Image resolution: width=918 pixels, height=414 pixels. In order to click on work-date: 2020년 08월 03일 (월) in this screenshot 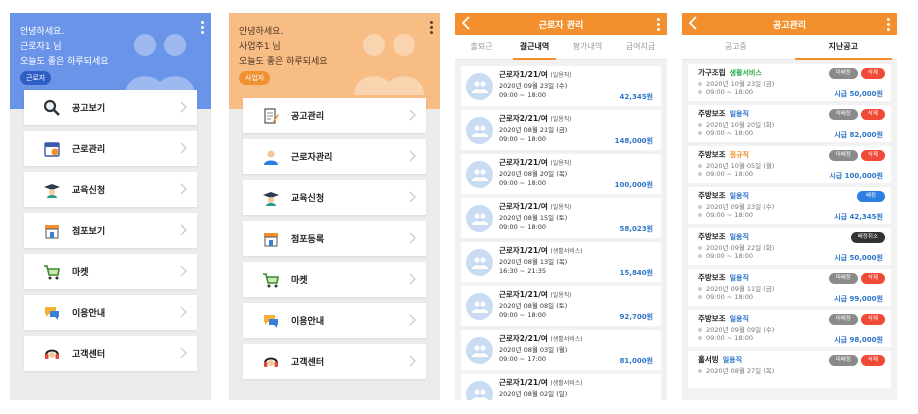, I will do `click(533, 350)`.